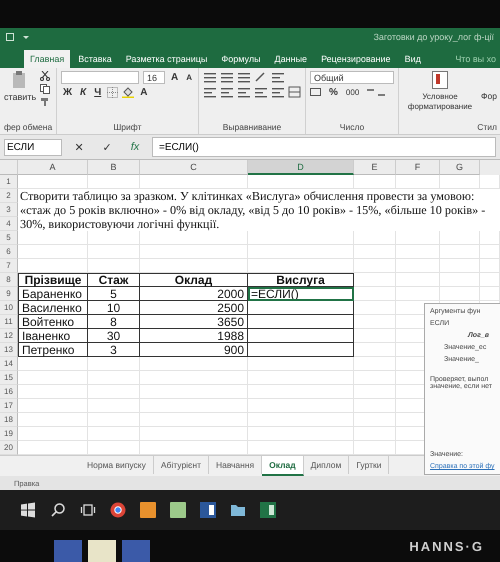  I want to click on ribbon-tab: Главная, so click(47, 59).